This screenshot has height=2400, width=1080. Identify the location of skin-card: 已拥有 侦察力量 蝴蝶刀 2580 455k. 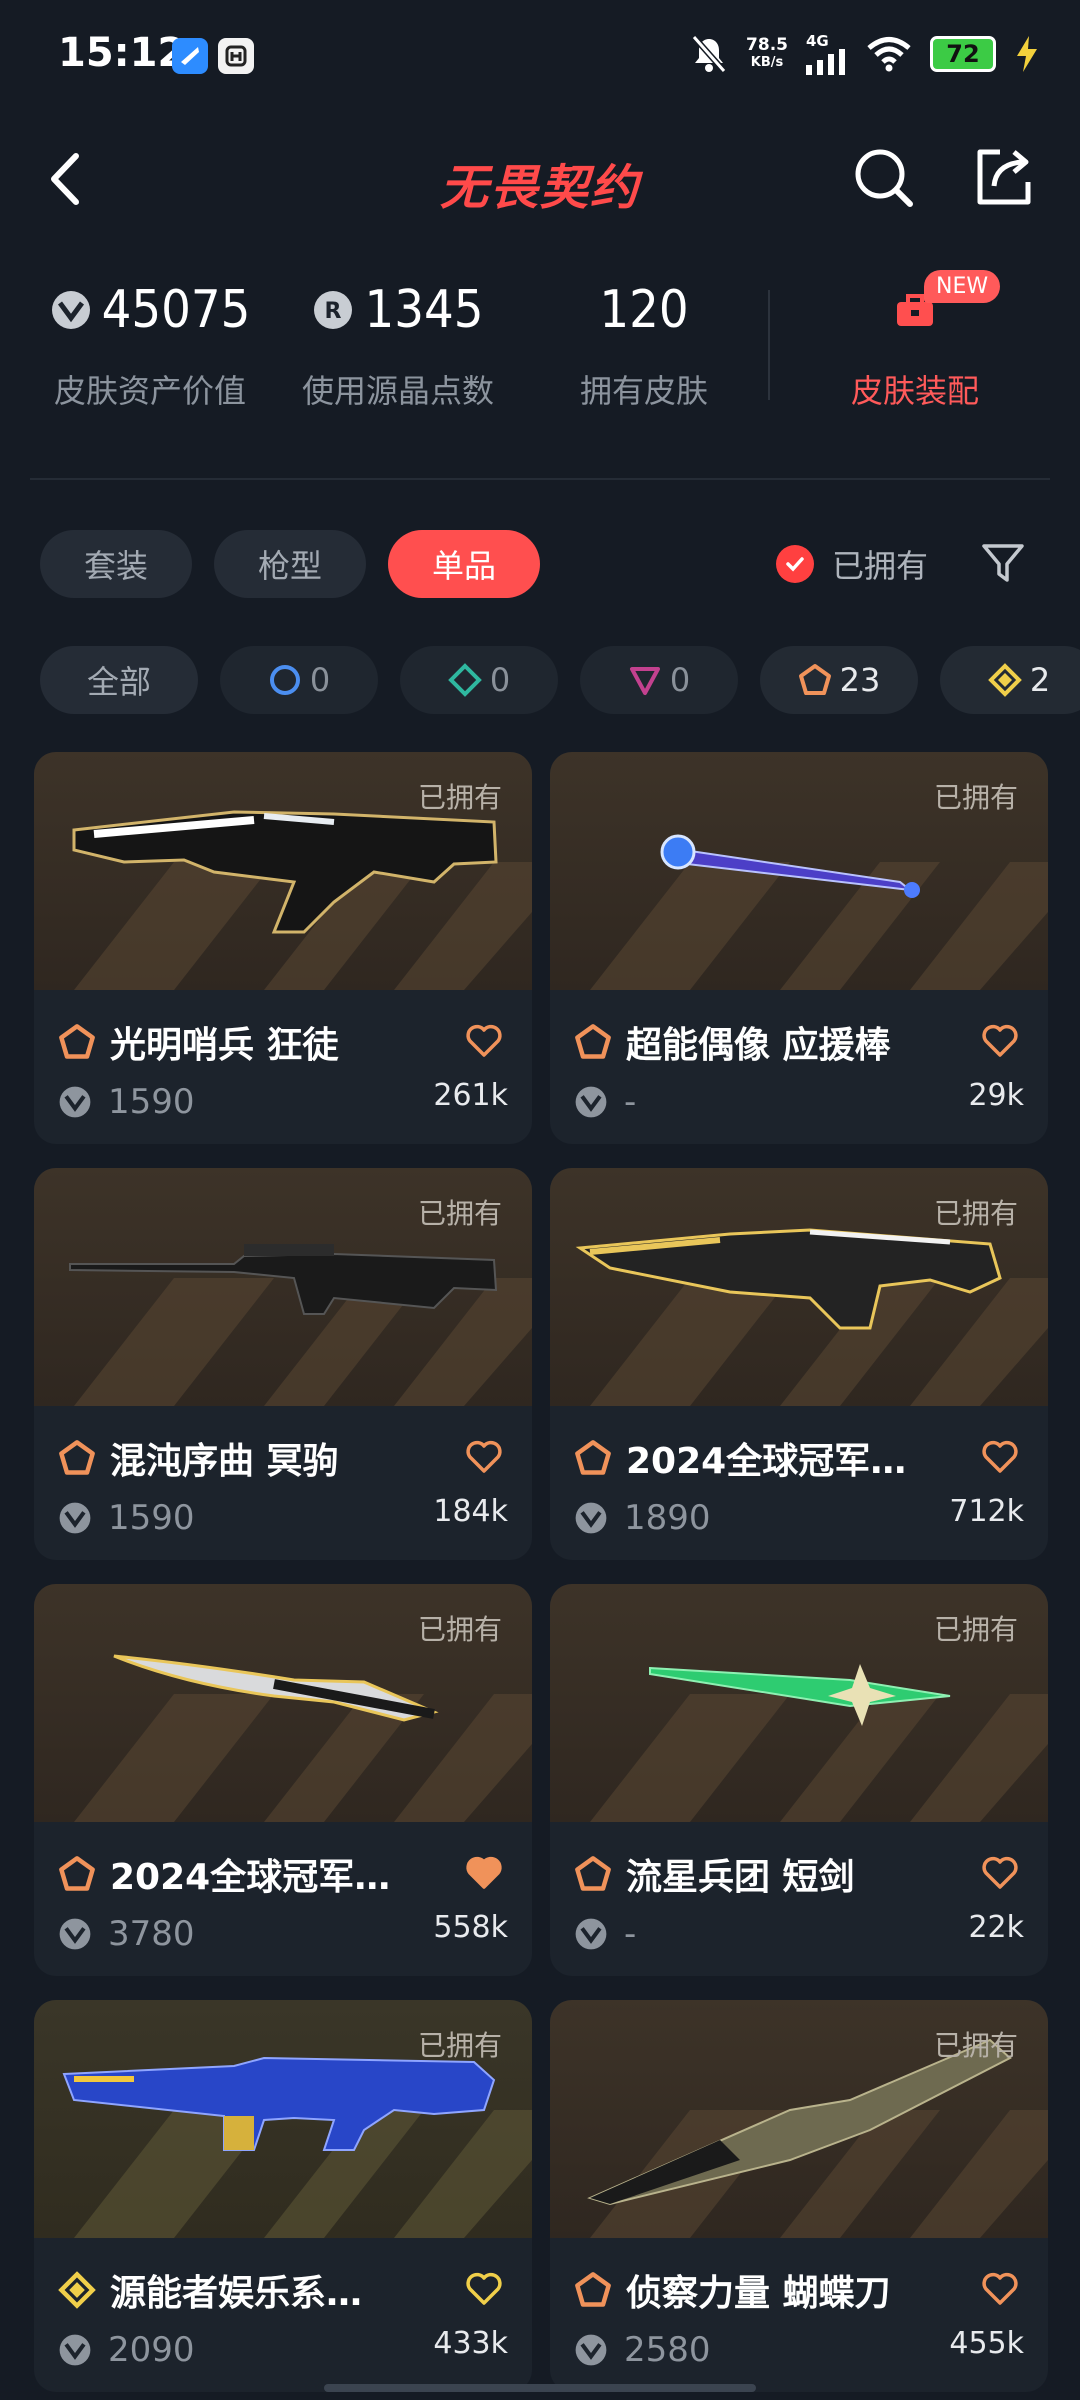
(799, 2196).